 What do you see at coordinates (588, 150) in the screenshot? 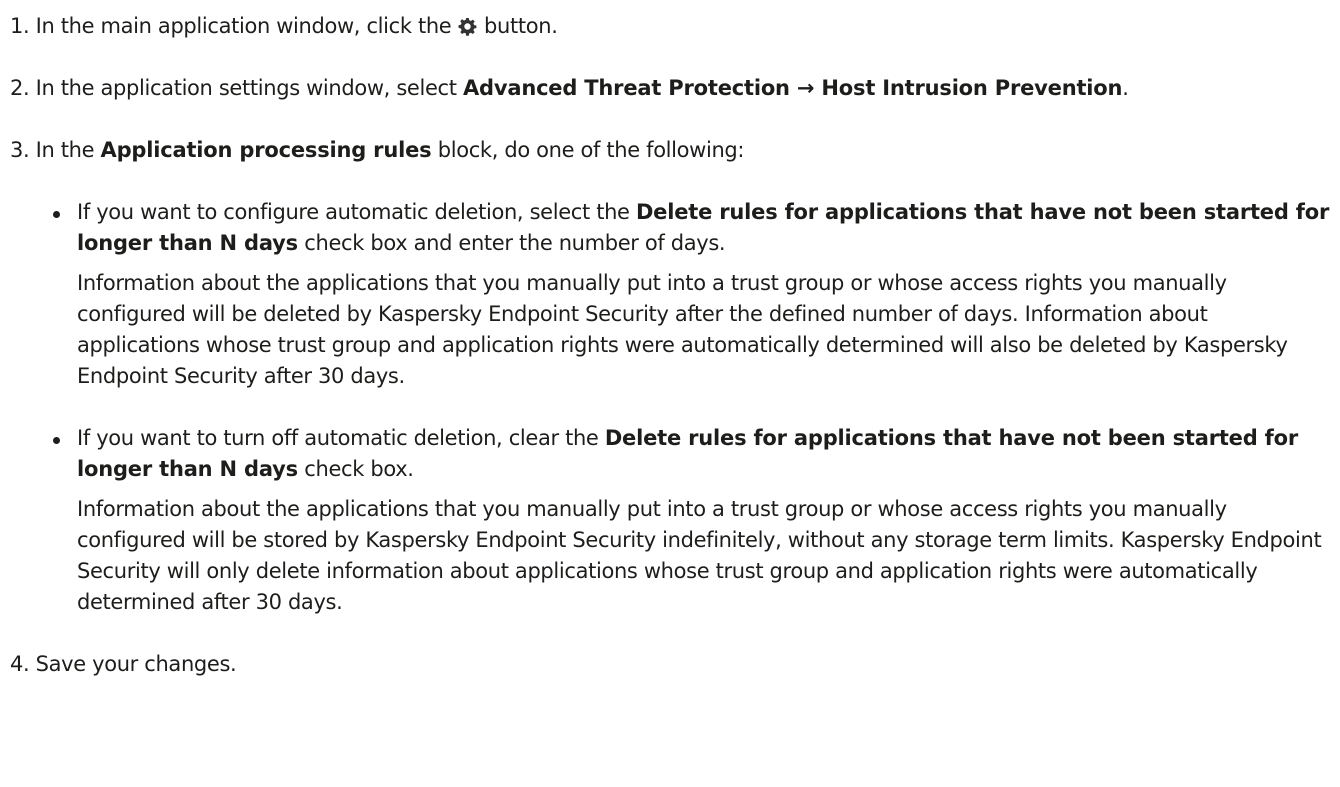
I see `step-3-text-end: block, do one of the following:` at bounding box center [588, 150].